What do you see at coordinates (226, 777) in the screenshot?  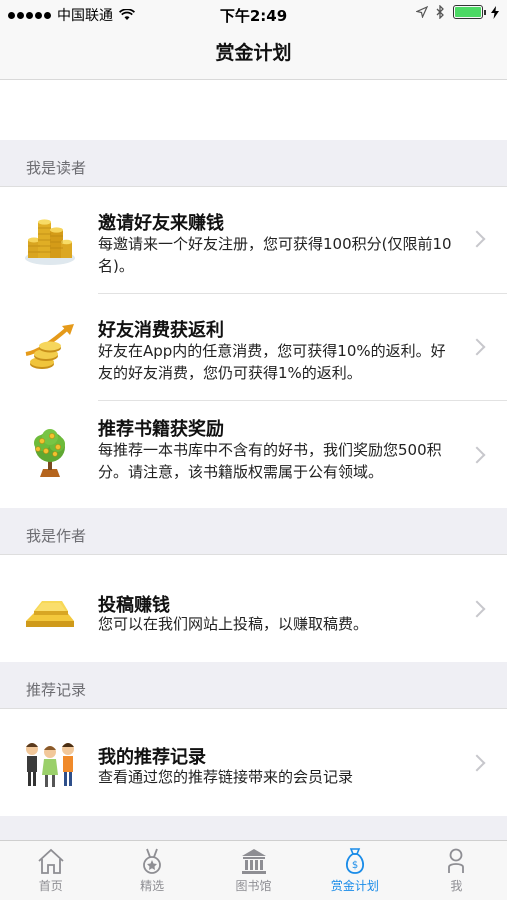 I see `item-description: 查看通过您的推荐链接带来的会员记录` at bounding box center [226, 777].